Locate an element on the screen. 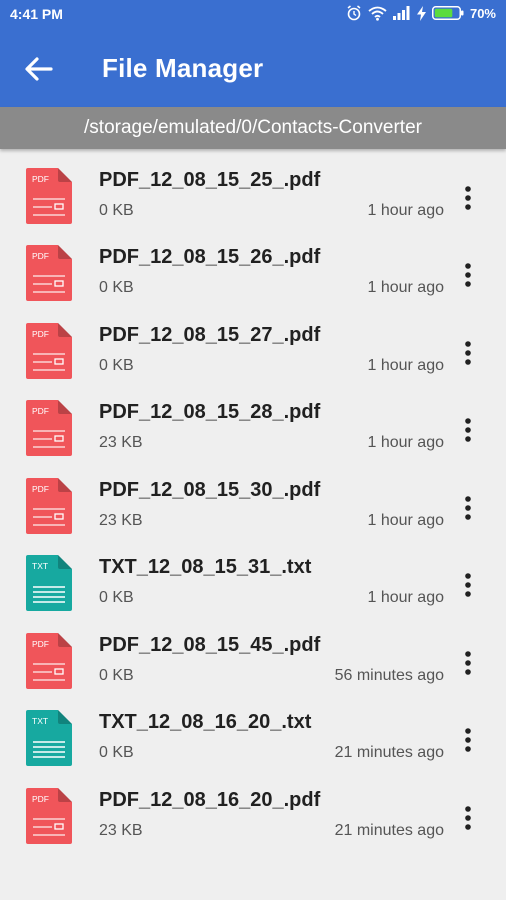  battery-icon is located at coordinates (447, 13).